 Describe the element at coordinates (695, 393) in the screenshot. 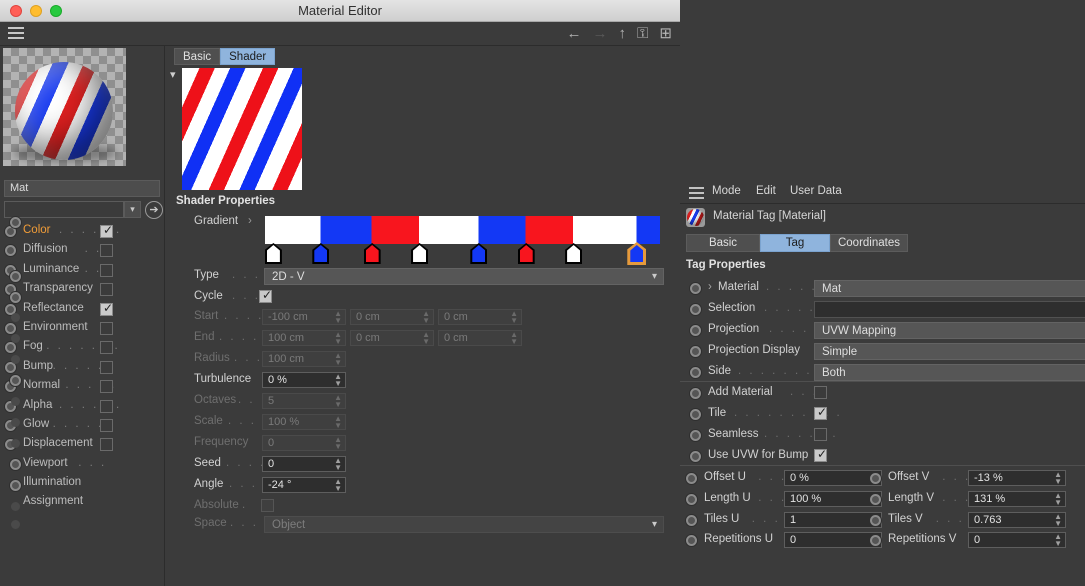

I see `add-material-radio` at that location.